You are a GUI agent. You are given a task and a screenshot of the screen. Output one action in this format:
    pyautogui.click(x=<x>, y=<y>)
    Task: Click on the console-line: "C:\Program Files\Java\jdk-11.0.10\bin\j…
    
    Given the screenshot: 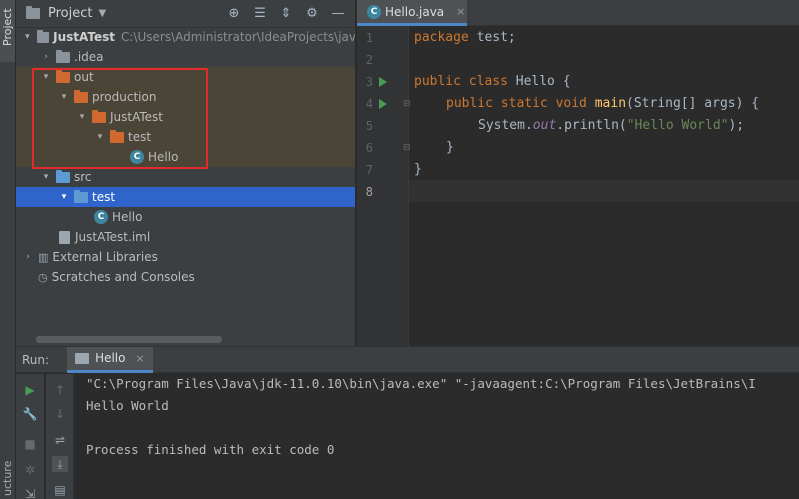 What is the action you would take?
    pyautogui.click(x=421, y=383)
    